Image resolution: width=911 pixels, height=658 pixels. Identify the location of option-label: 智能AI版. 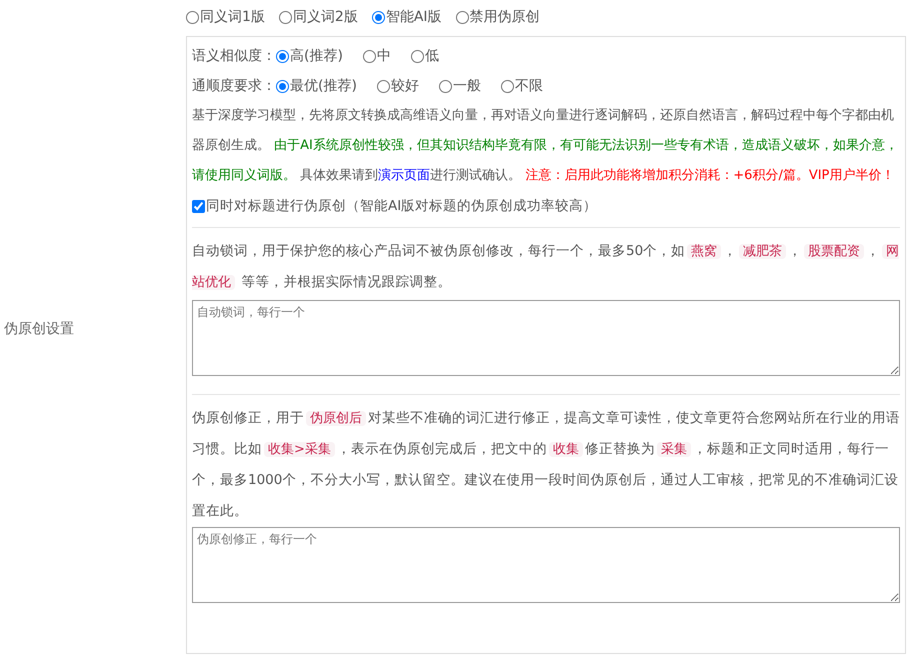
(414, 17).